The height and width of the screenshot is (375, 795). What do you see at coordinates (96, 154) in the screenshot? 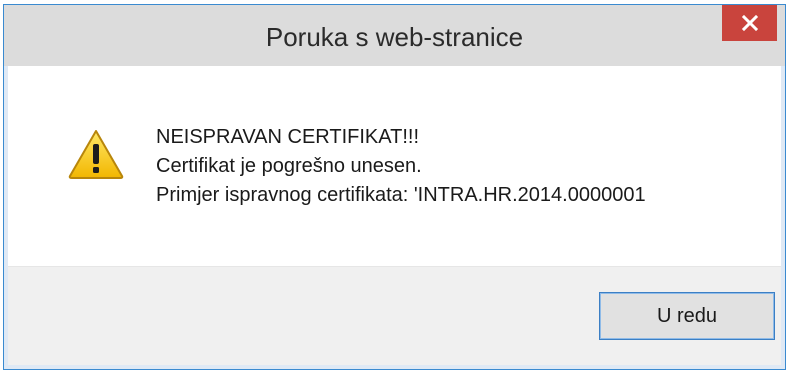
I see `warning-icon` at bounding box center [96, 154].